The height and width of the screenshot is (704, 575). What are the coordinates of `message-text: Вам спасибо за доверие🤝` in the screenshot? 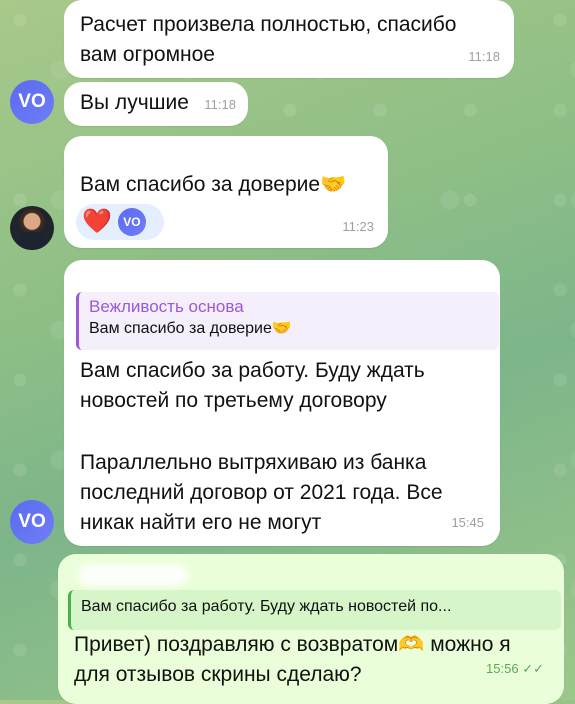 It's located at (213, 184).